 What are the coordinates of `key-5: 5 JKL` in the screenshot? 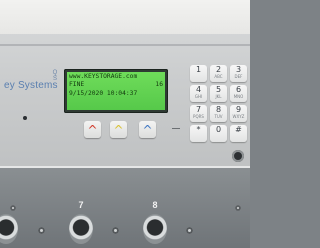 It's located at (218, 93).